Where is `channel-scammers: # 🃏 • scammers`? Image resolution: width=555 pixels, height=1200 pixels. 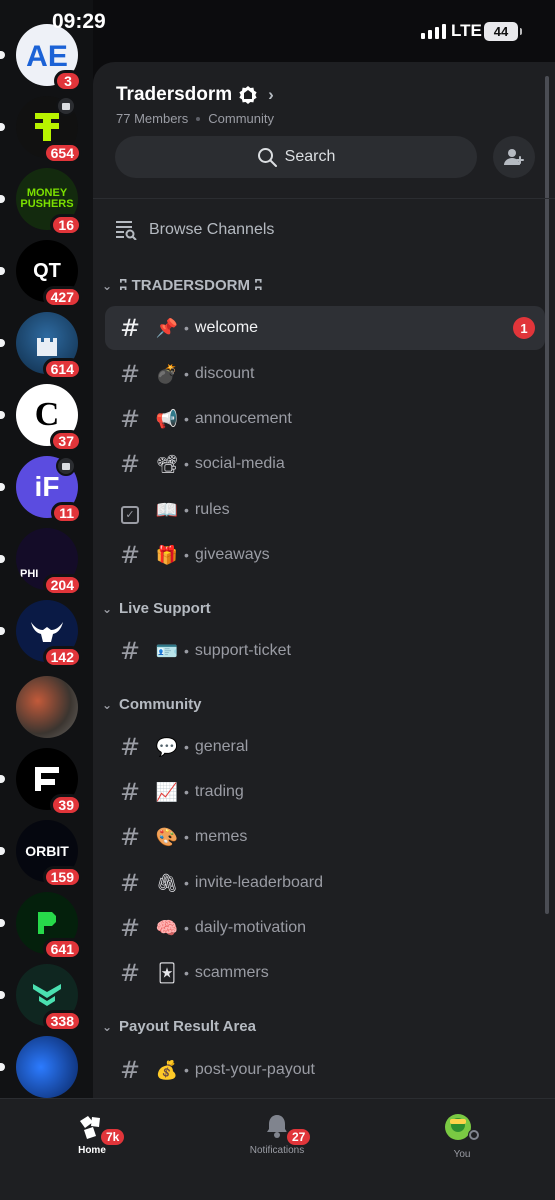
channel-scammers: # 🃏 • scammers is located at coordinates (325, 973).